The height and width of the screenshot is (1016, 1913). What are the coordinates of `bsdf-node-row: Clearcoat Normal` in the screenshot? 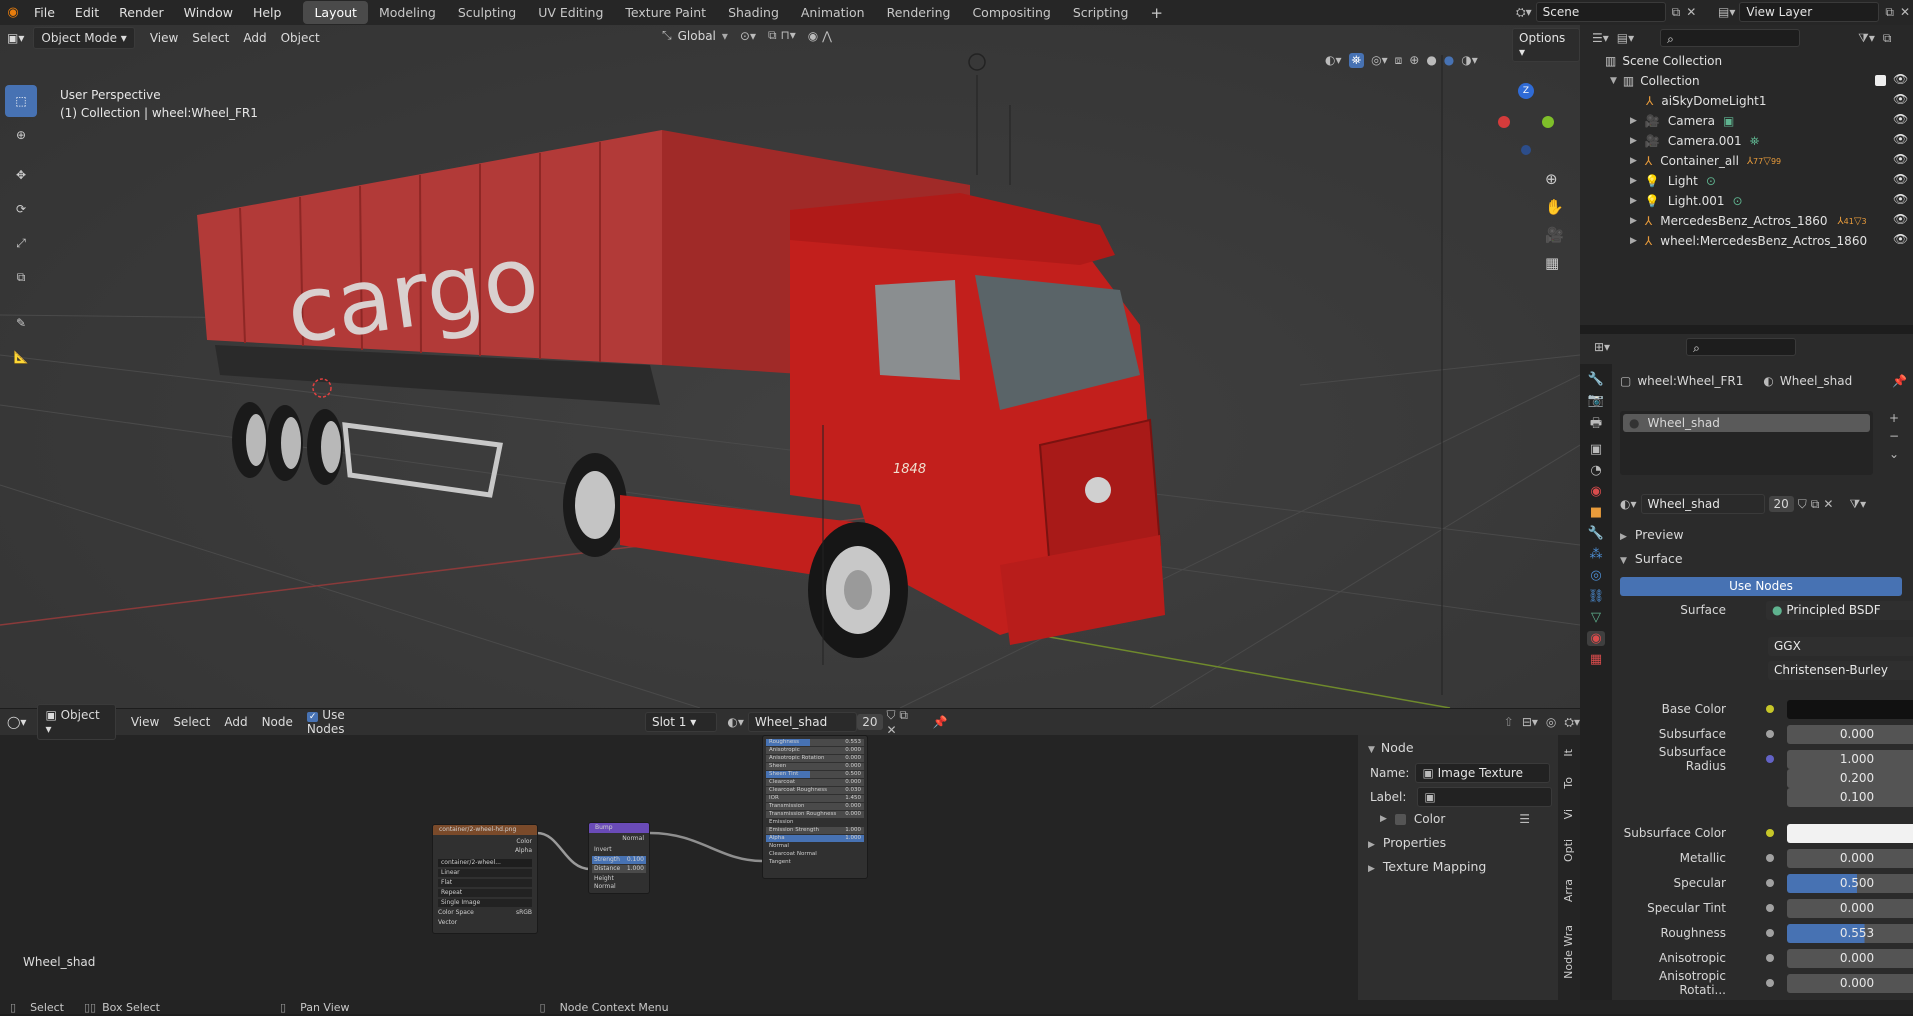 It's located at (815, 854).